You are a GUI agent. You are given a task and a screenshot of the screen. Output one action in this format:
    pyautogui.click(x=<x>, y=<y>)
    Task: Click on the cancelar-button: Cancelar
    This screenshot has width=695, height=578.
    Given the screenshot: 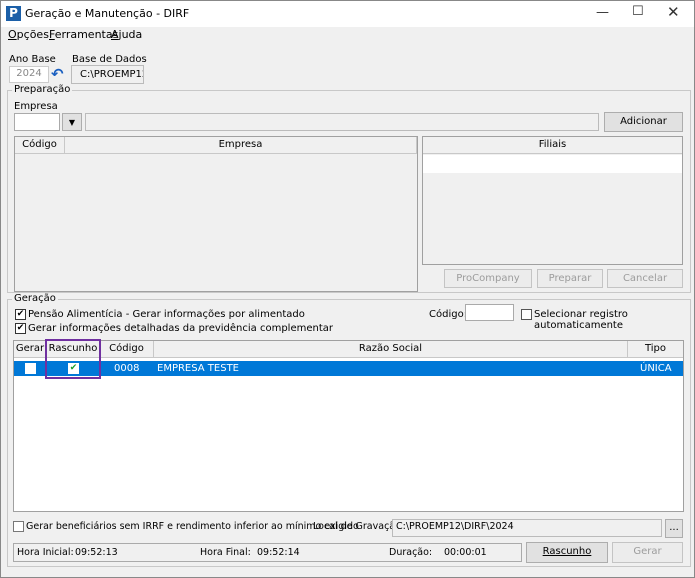 What is the action you would take?
    pyautogui.click(x=645, y=278)
    